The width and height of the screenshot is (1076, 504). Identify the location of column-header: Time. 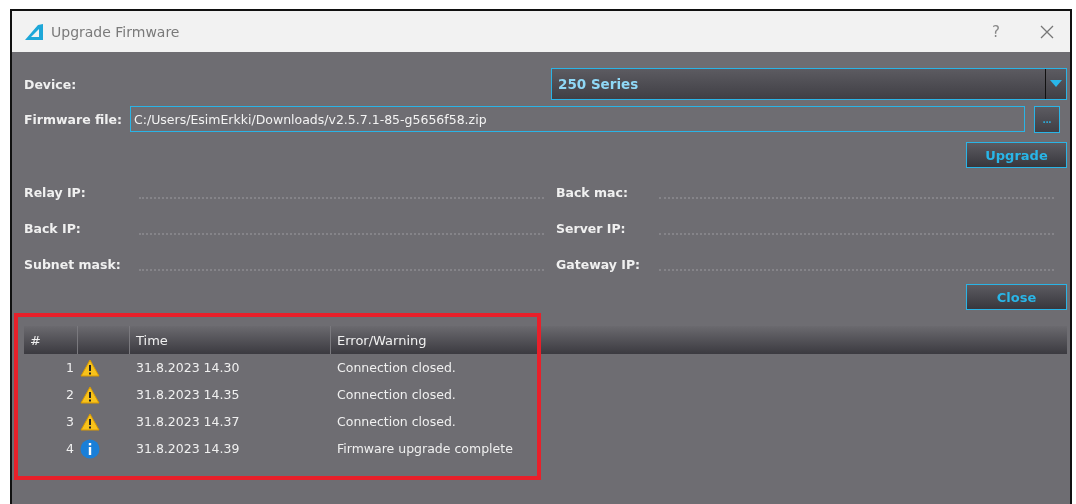
(230, 340).